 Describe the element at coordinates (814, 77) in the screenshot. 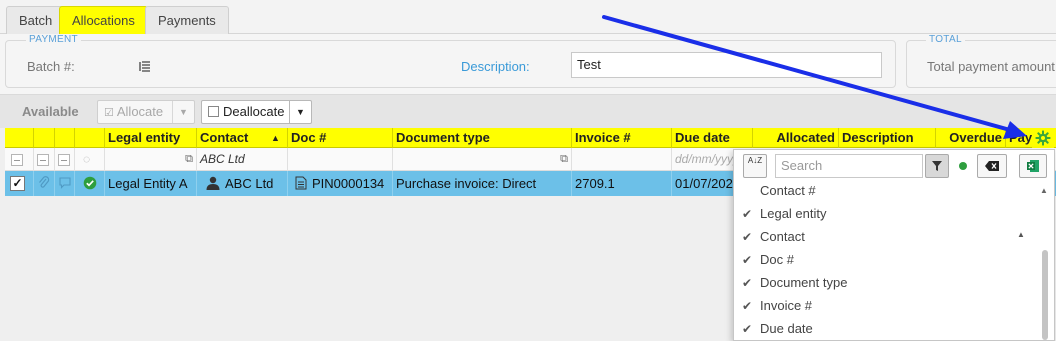

I see `annotation-arrow-icon` at that location.